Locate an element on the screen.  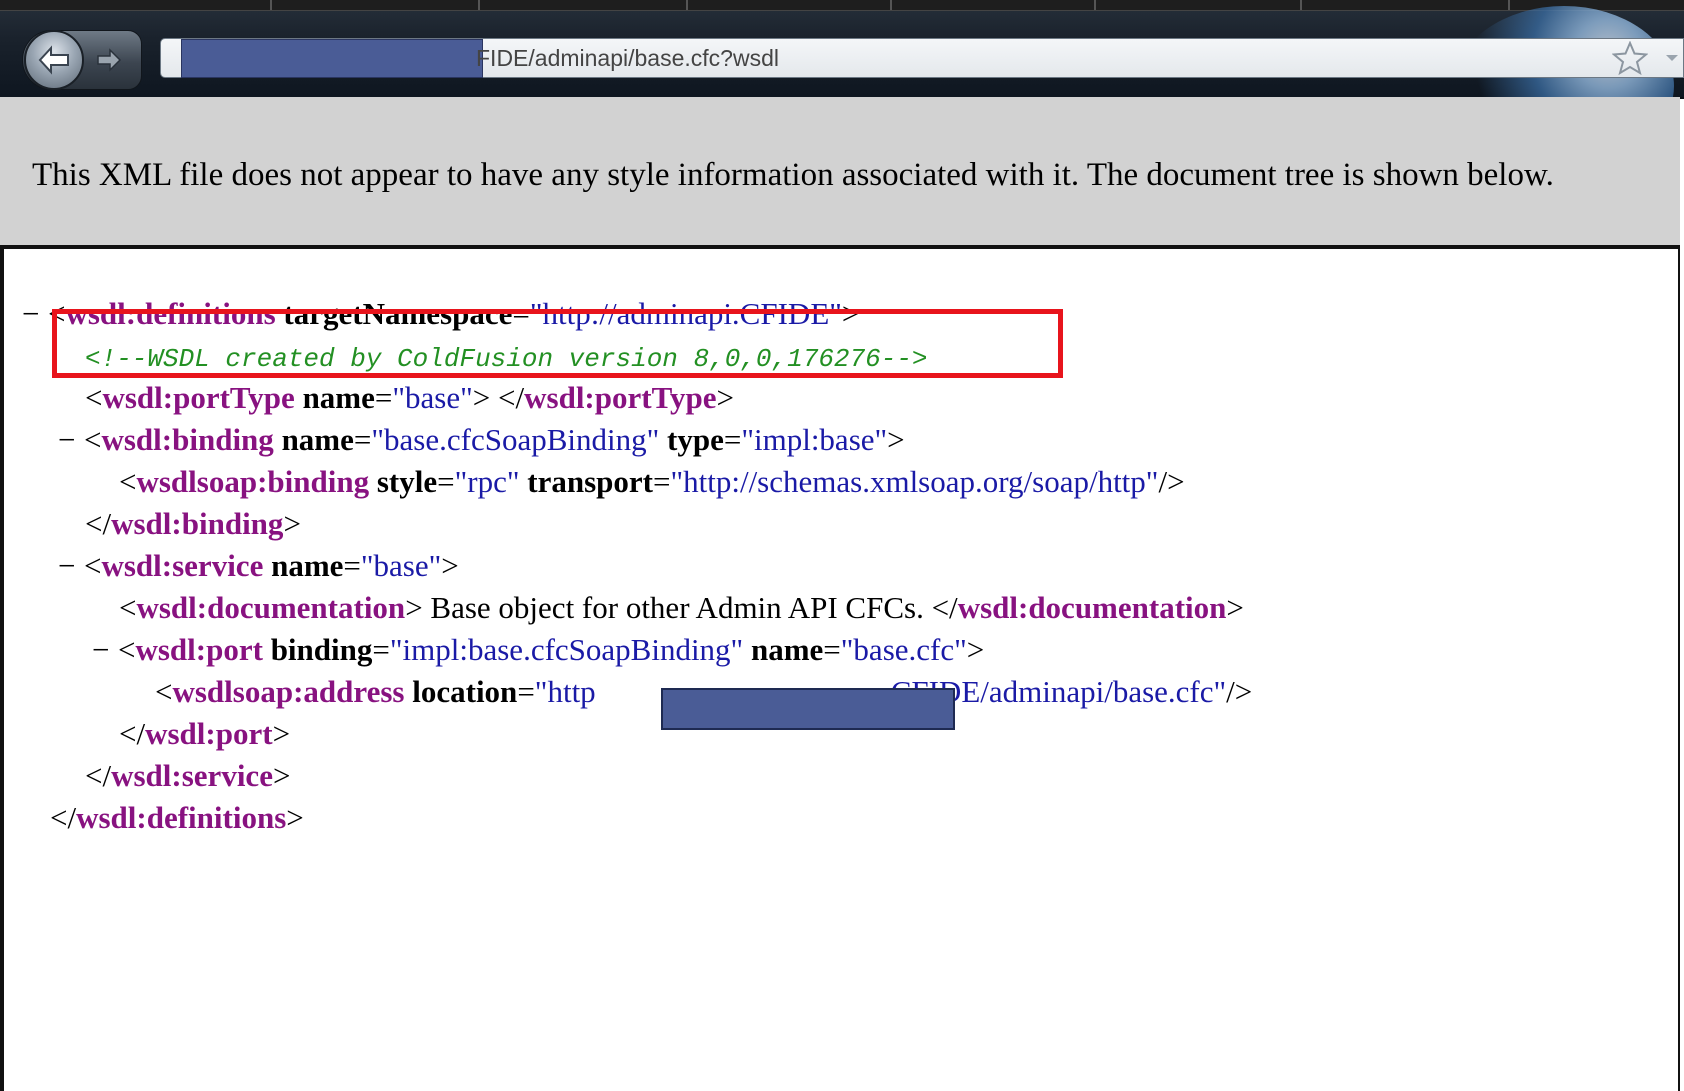
xml-close-tag: wsdl:service is located at coordinates (192, 775).